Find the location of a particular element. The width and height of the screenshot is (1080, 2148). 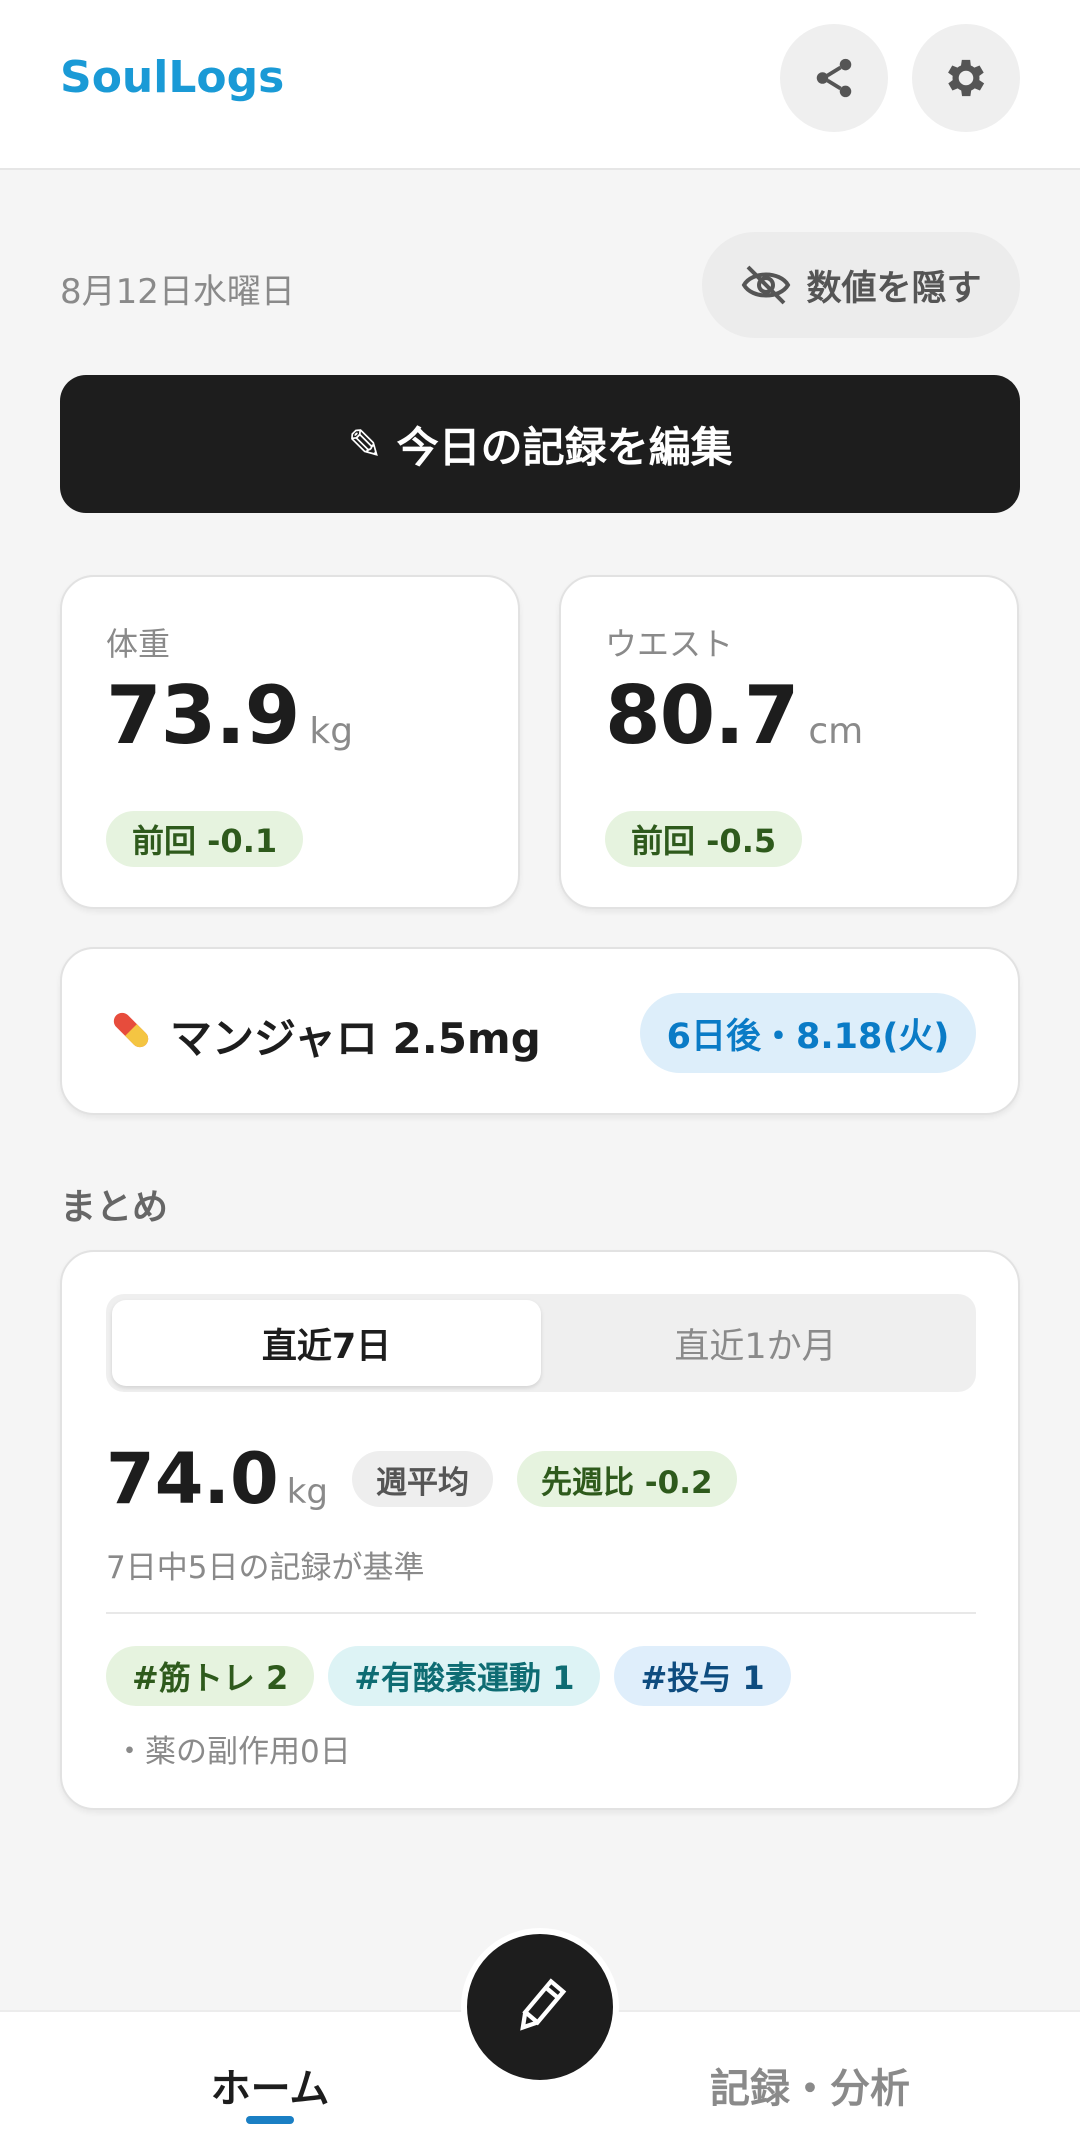

tag-list: #筋トレ 2 #有酸素運動 1 #投与 1 is located at coordinates (448, 1676).